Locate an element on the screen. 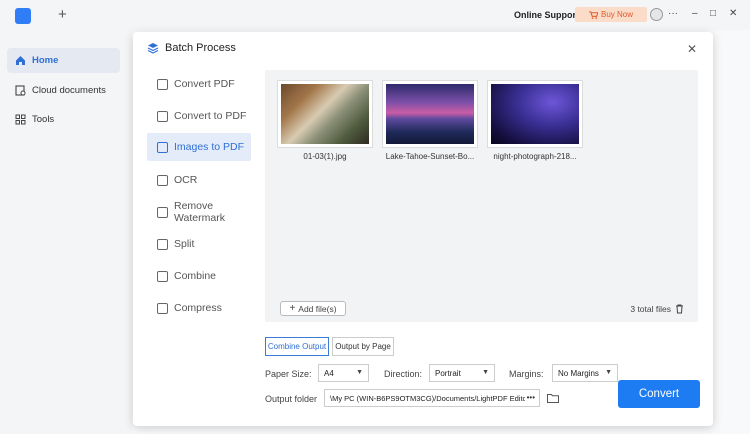 The width and height of the screenshot is (750, 434). browse-more-button: ••• is located at coordinates (529, 397).